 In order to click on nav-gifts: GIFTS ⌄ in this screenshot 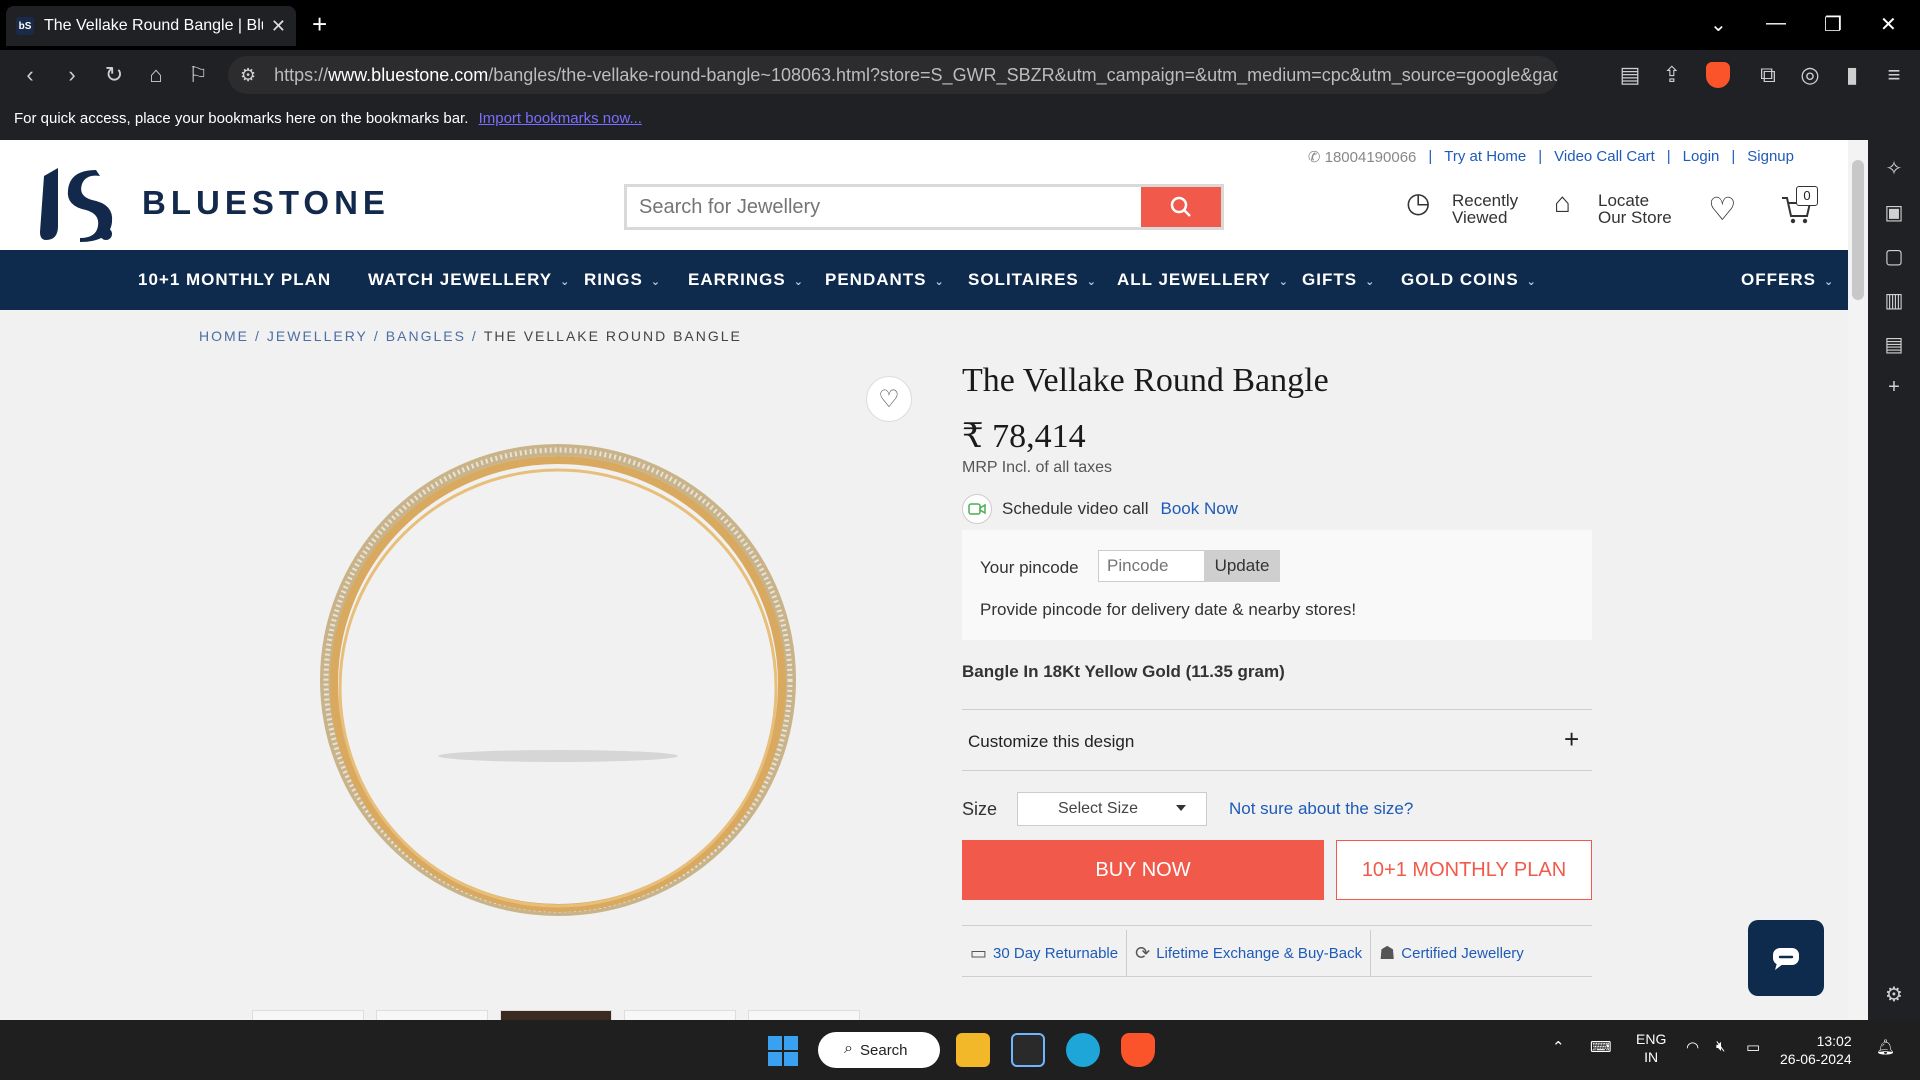, I will do `click(1338, 280)`.